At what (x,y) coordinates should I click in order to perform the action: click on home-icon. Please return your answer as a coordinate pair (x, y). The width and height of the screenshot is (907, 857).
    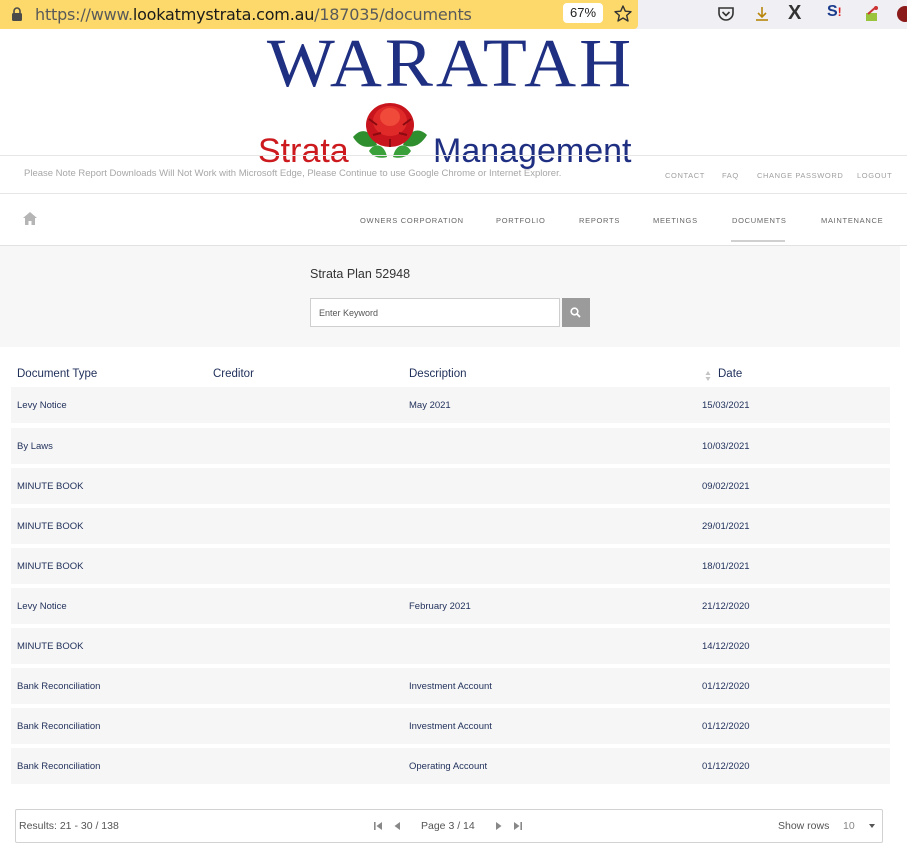
    Looking at the image, I should click on (30, 218).